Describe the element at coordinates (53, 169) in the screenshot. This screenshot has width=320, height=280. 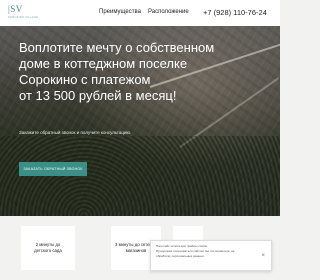
I see `callback-button: ЗАКАЗАТЬ ОБРАТНЫЙ ЗВОНОК` at that location.